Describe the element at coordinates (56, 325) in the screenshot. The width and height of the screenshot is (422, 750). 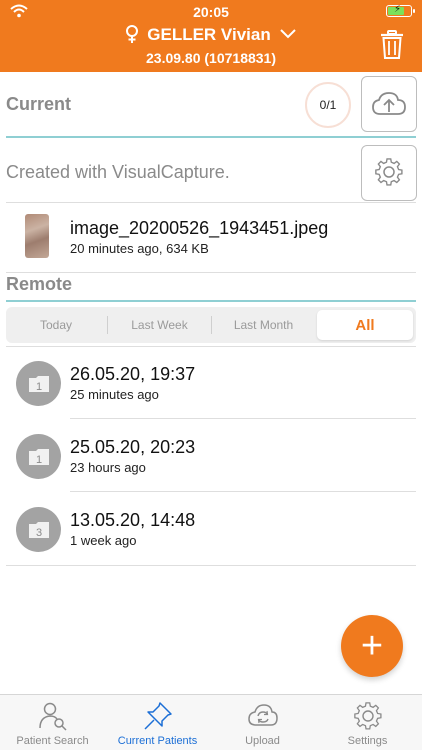
I see `filter-today: Today` at that location.